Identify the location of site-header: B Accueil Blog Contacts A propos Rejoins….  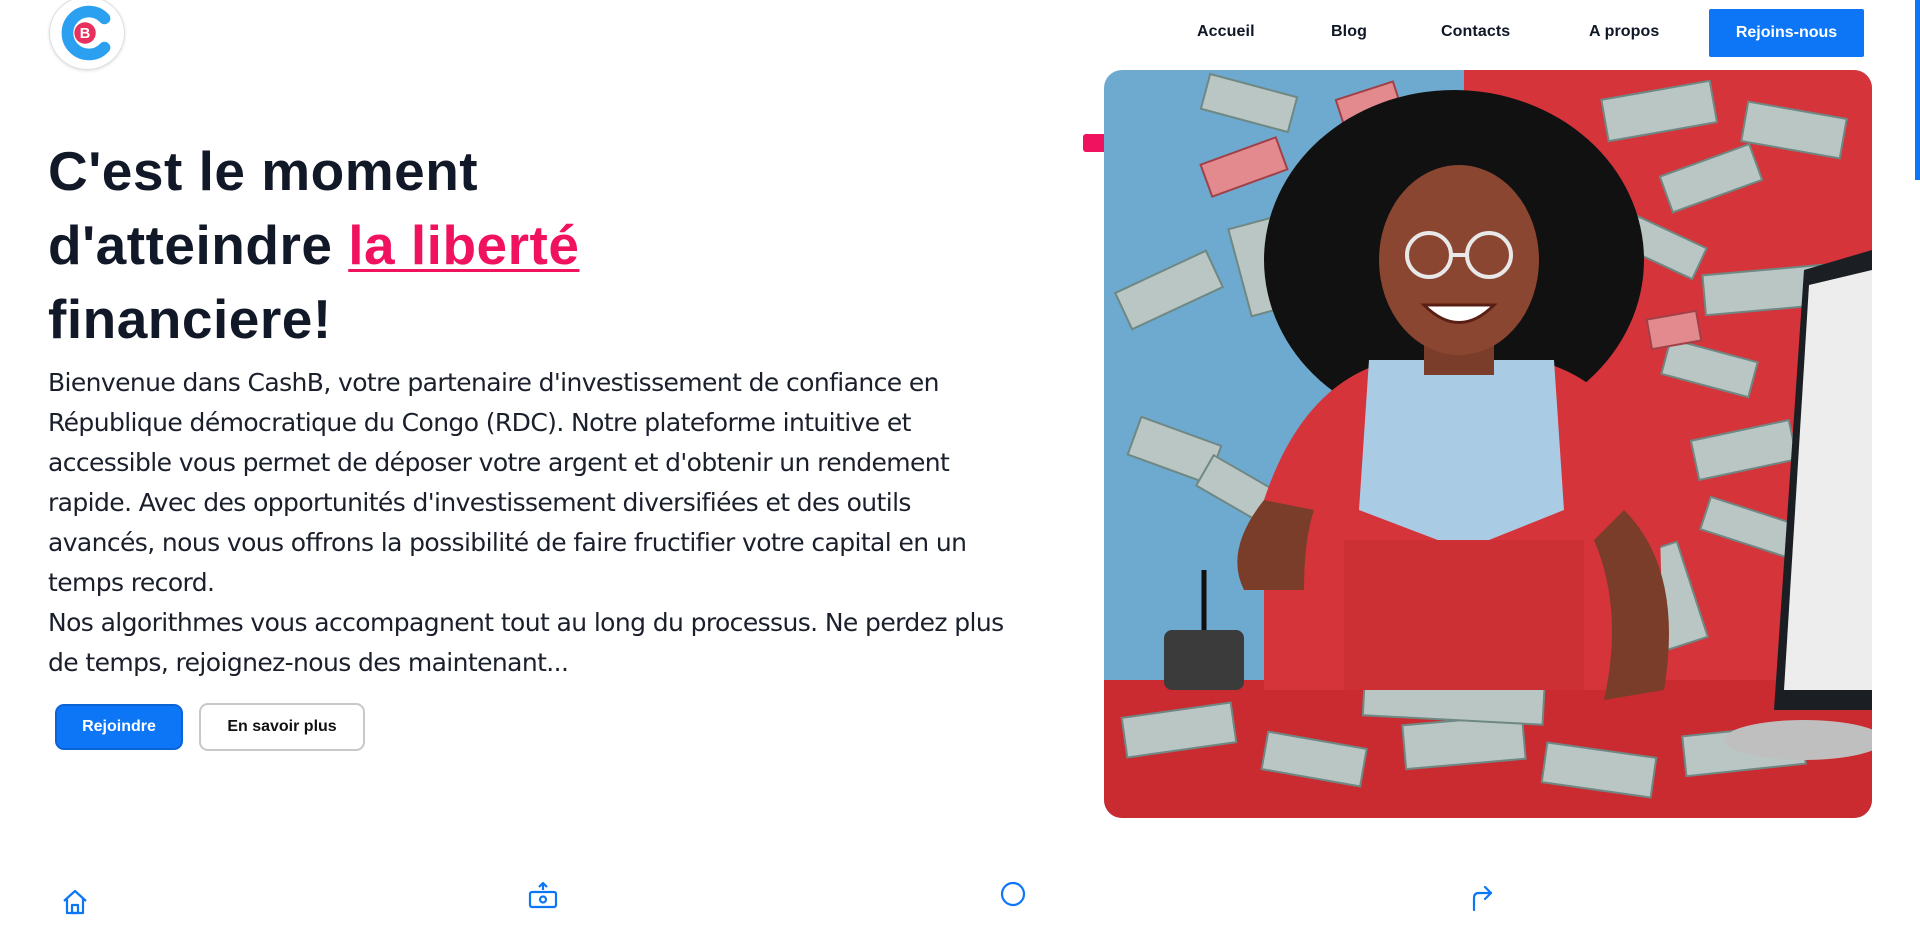
(960, 35).